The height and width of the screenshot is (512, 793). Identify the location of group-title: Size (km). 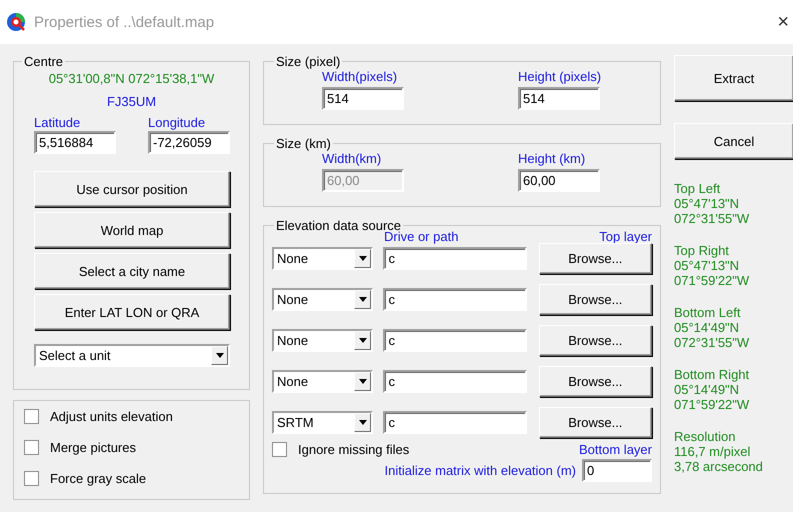
(303, 143).